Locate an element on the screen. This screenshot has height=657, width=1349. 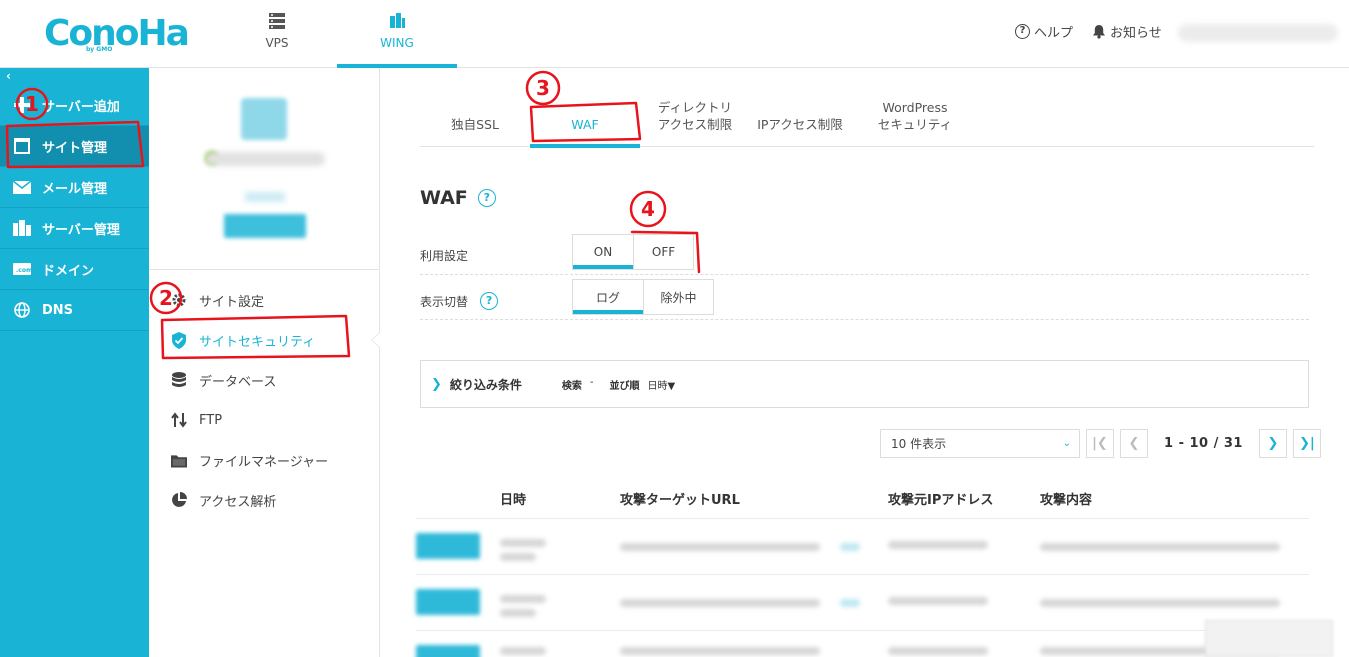
conoha-logo: ConoHa by GMO is located at coordinates (117, 34).